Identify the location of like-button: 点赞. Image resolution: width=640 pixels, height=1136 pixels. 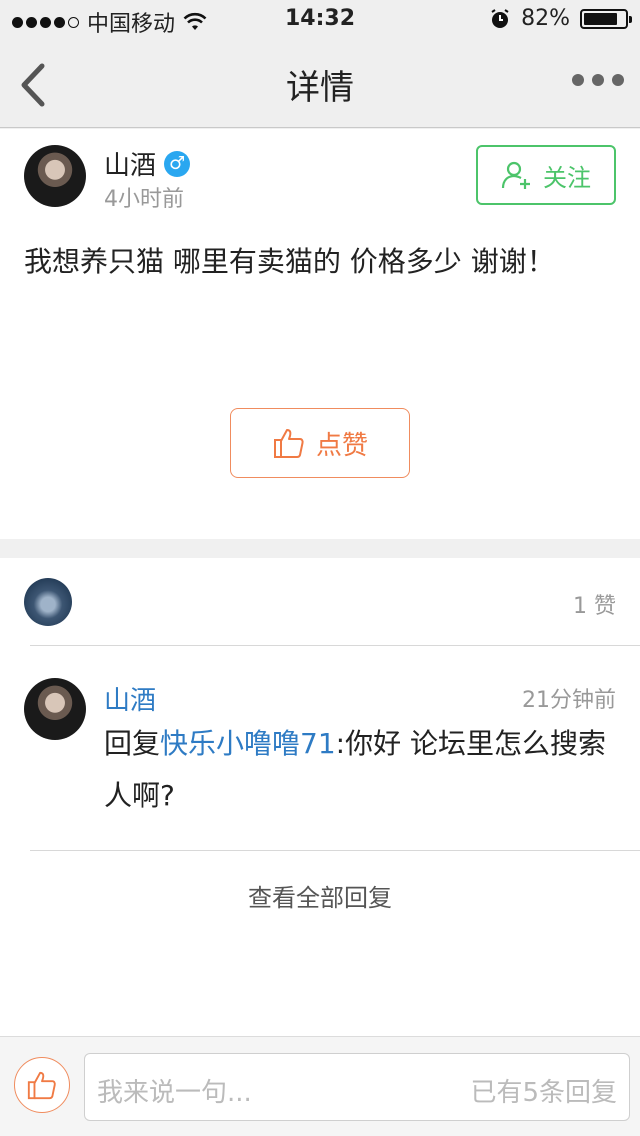
(320, 443).